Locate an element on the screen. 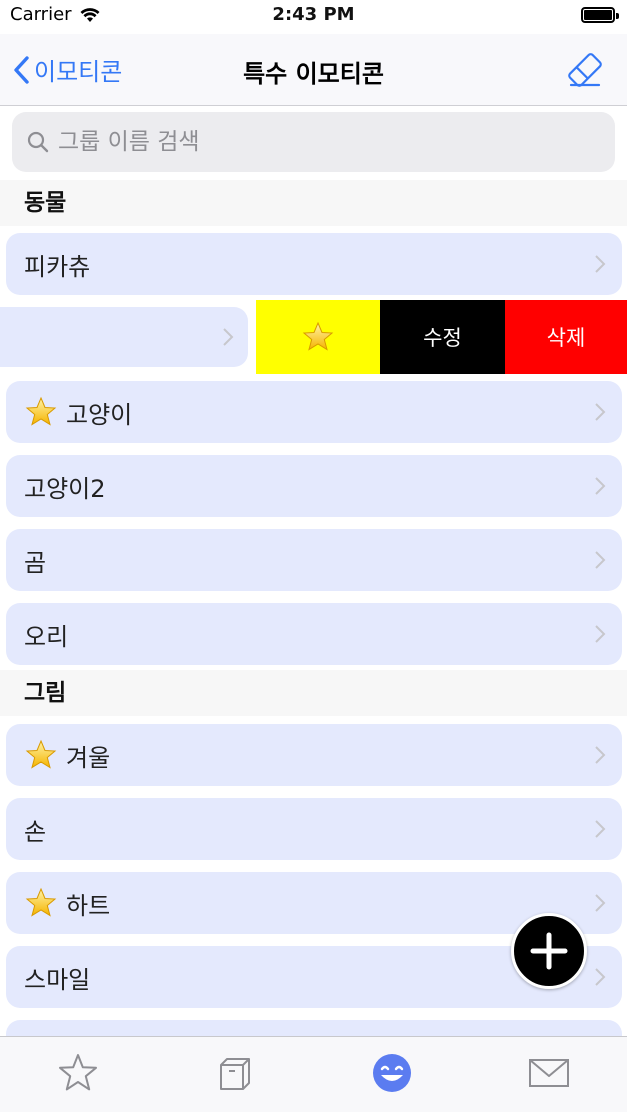 This screenshot has height=1112, width=627. row-label: 피카츄 is located at coordinates (57, 264).